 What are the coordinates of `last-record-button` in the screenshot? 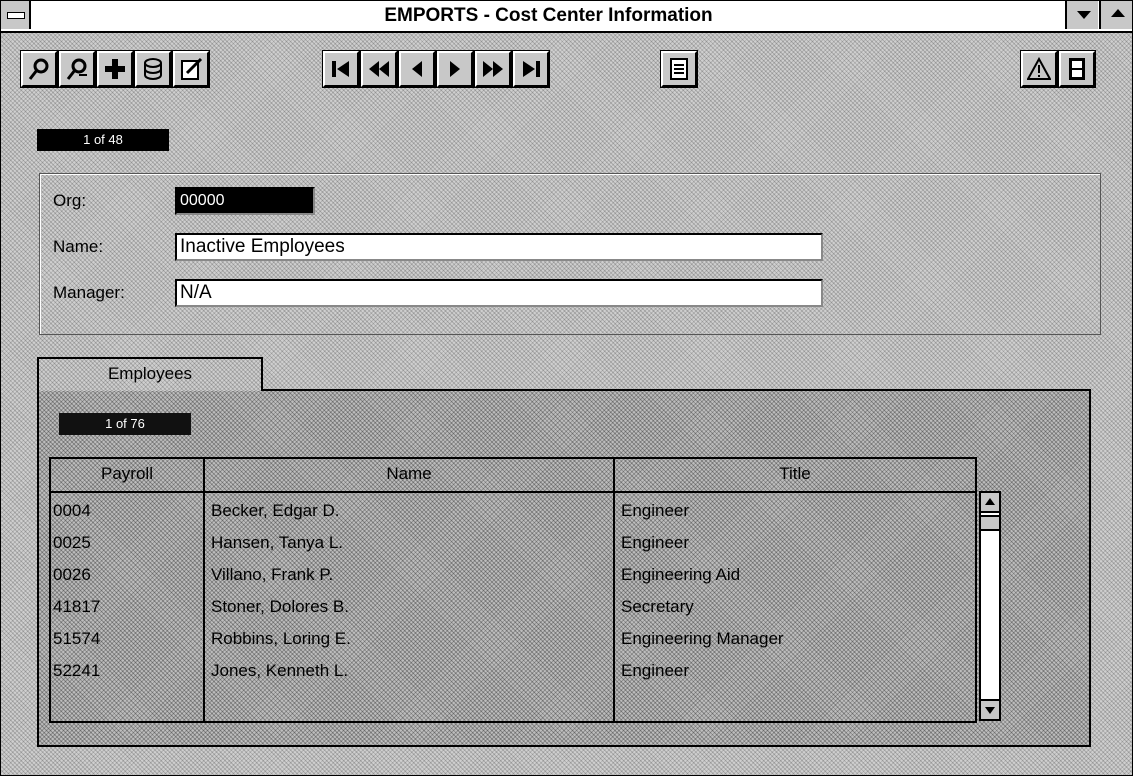 It's located at (531, 69).